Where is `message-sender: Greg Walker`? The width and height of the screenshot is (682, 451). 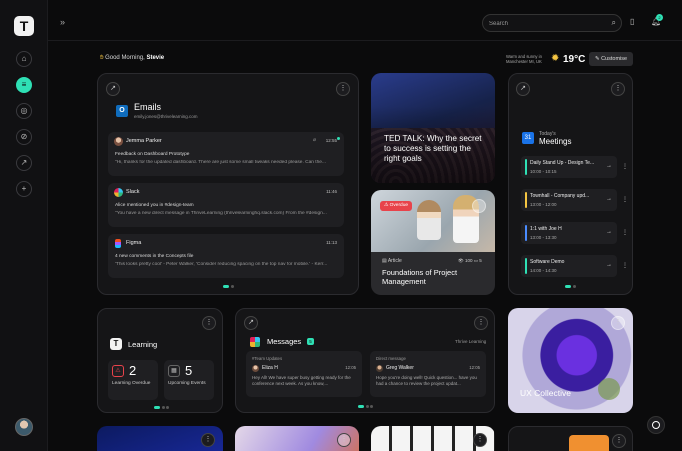
message-sender: Greg Walker is located at coordinates (400, 368).